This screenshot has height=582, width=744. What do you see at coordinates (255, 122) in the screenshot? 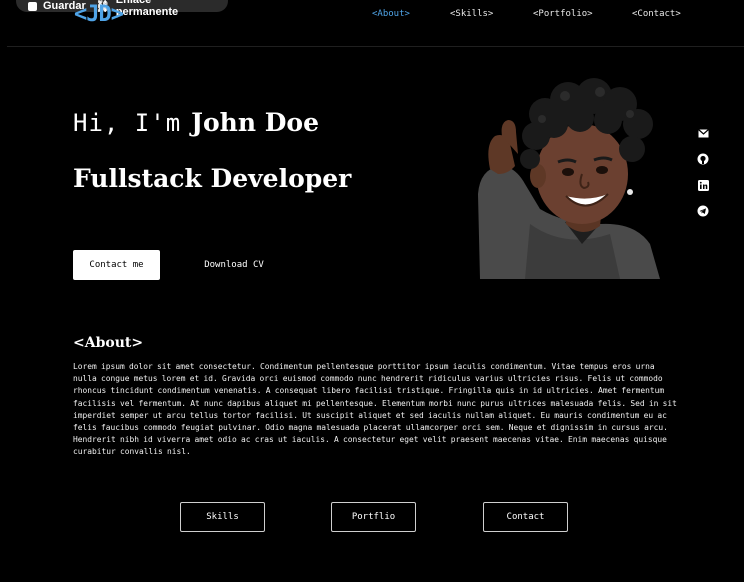
I see `hero-name: John Doe` at bounding box center [255, 122].